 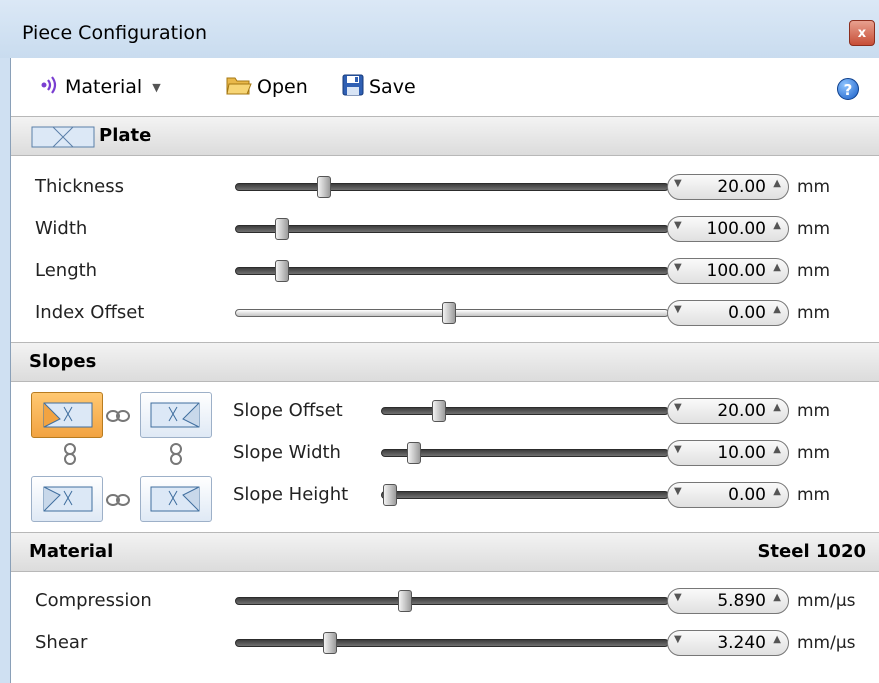 I want to click on save-button: Save, so click(x=378, y=87).